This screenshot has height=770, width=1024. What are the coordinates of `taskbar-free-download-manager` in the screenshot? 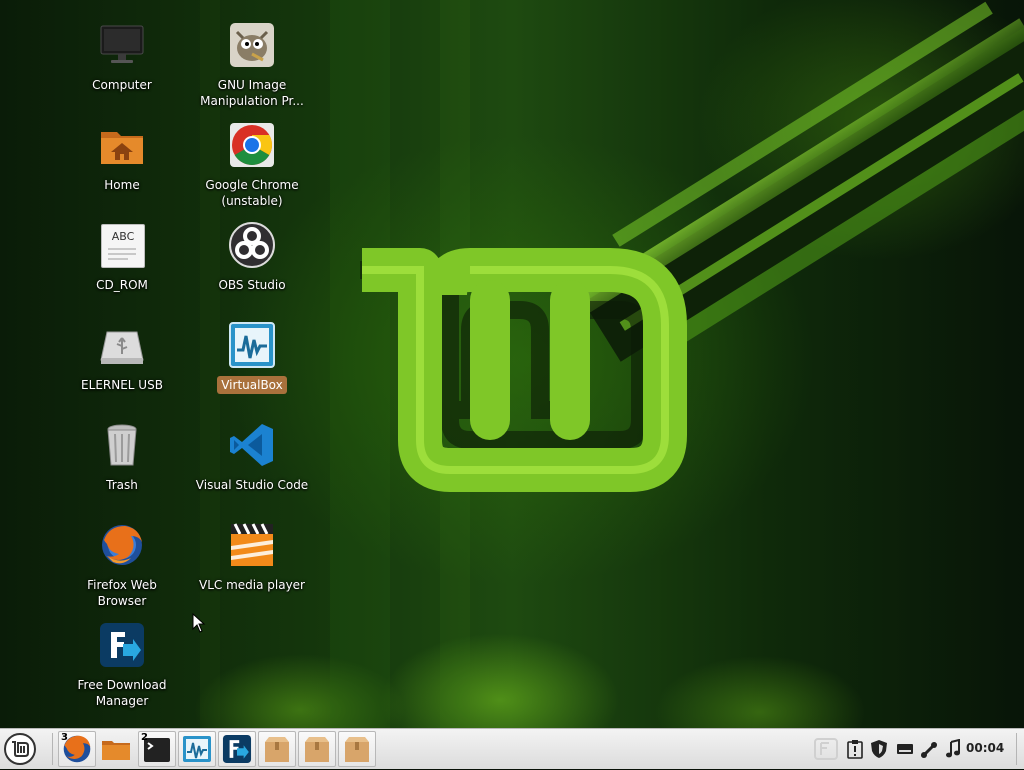 It's located at (237, 749).